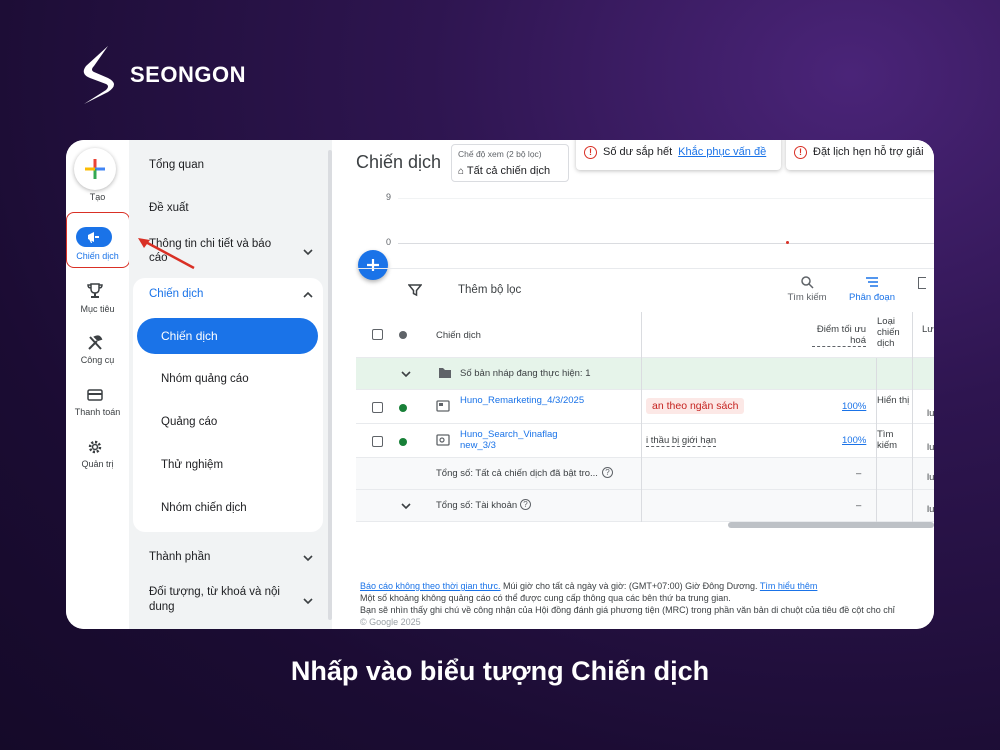 Image resolution: width=1000 pixels, height=750 pixels. What do you see at coordinates (895, 332) in the screenshot?
I see `header-campaign-type: Loại chiến dịch` at bounding box center [895, 332].